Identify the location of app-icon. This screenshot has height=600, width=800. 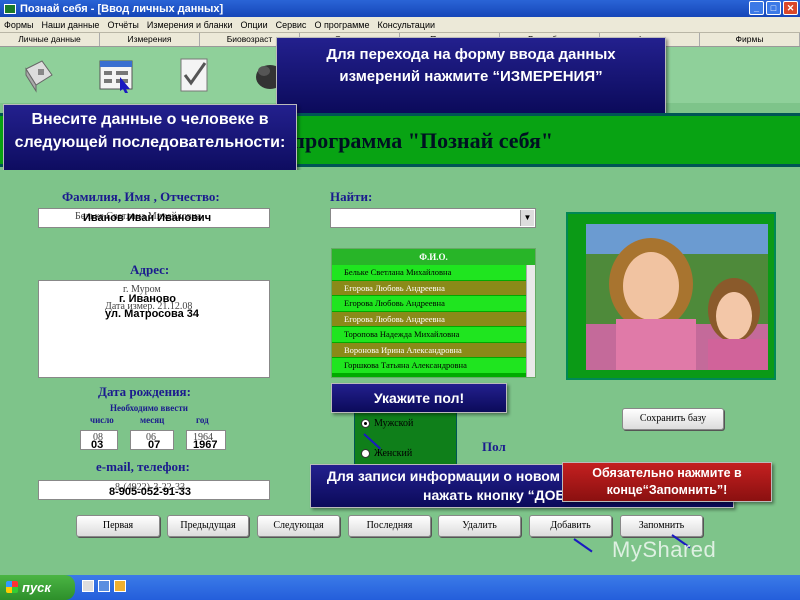
(10, 8).